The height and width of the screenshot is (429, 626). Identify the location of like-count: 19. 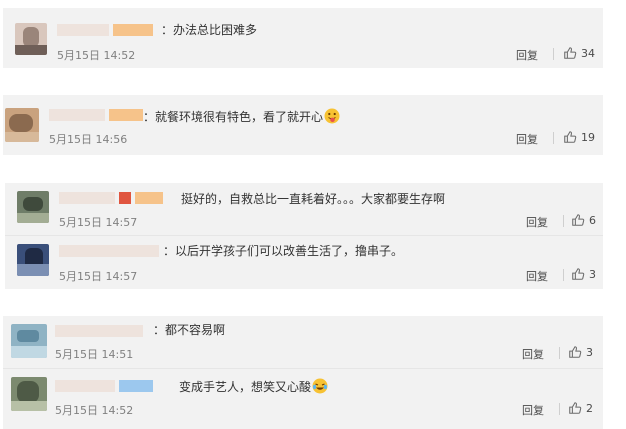
(588, 137).